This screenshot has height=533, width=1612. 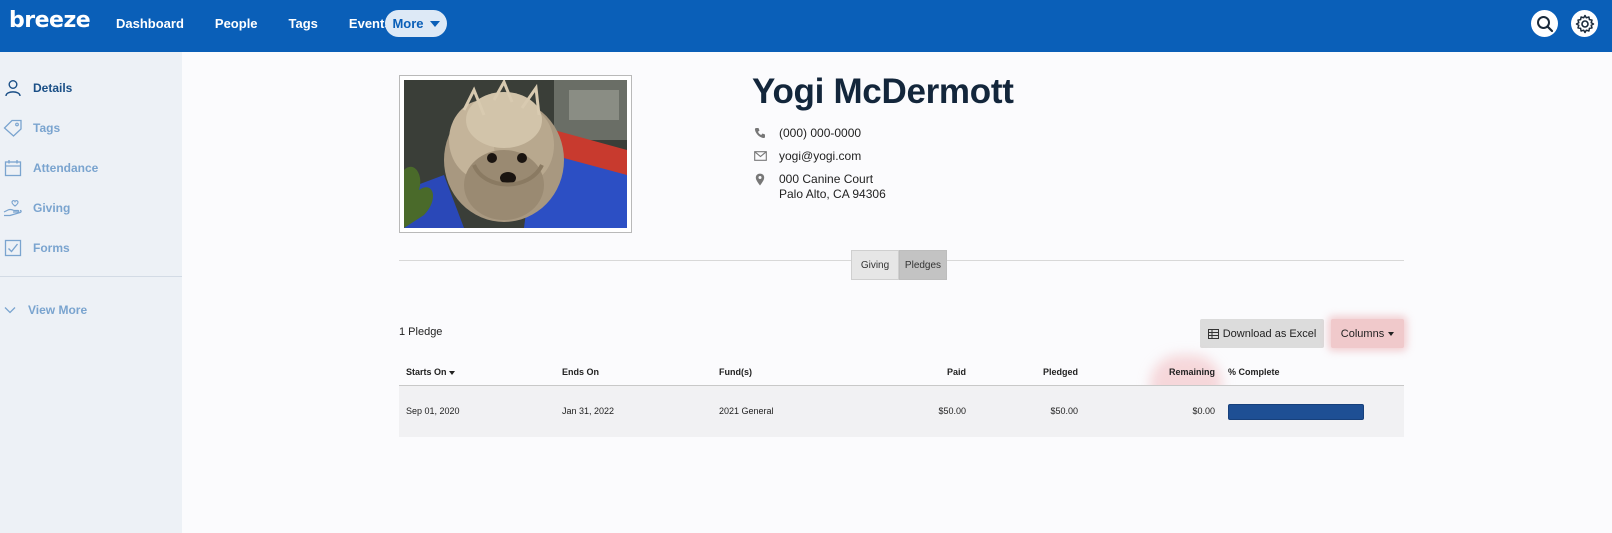 What do you see at coordinates (433, 411) in the screenshot?
I see `cell-starts-on: Sep 01, 2020` at bounding box center [433, 411].